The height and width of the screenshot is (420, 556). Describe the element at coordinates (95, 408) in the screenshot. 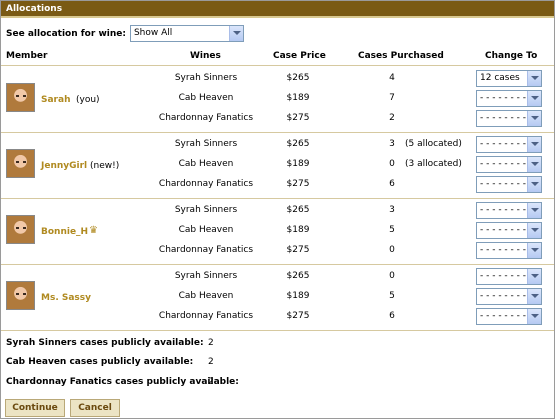

I see `cancel-button: Cancel` at that location.